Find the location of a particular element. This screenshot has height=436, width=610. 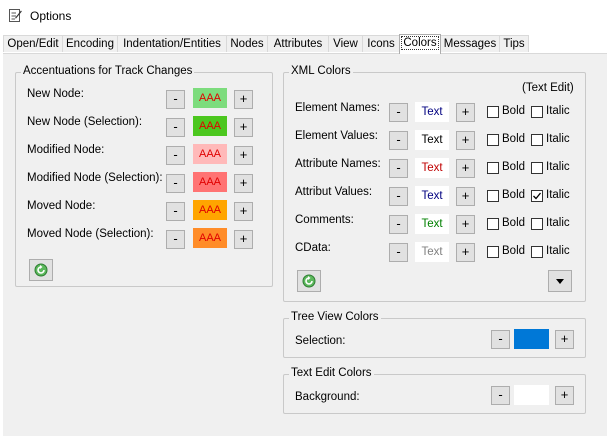

element-values-plus-button: + is located at coordinates (465, 140).